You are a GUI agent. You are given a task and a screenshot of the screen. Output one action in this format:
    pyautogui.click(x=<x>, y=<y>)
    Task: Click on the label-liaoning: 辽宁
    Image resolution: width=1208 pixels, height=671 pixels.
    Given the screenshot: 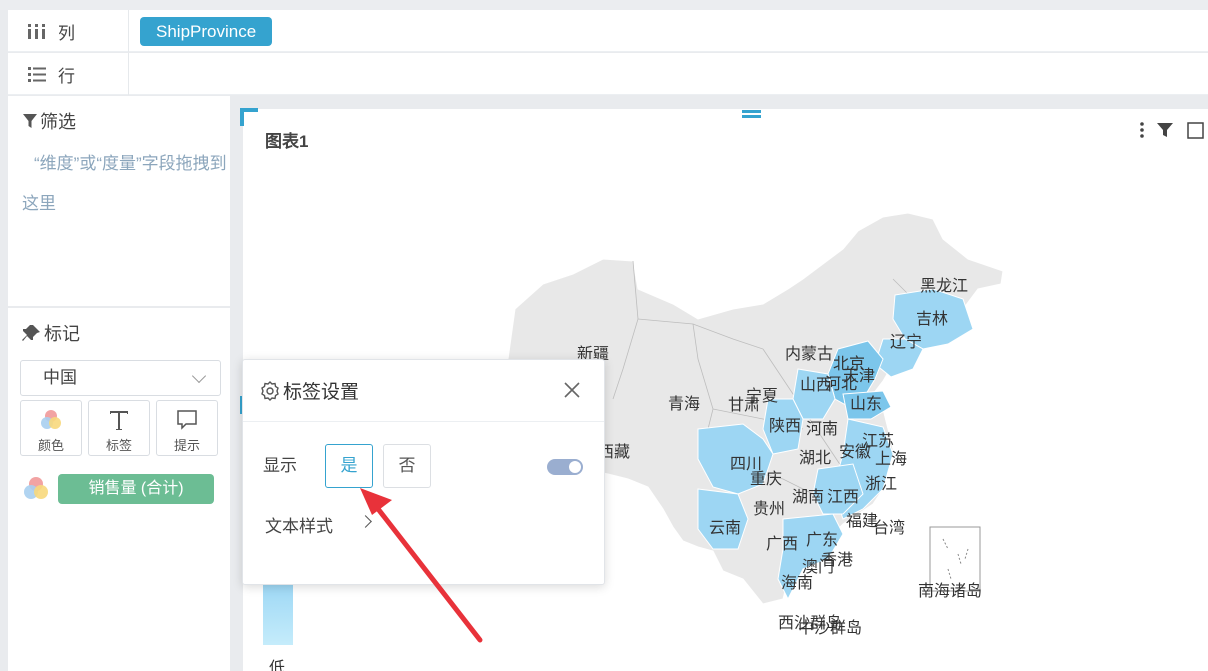 What is the action you would take?
    pyautogui.click(x=906, y=341)
    